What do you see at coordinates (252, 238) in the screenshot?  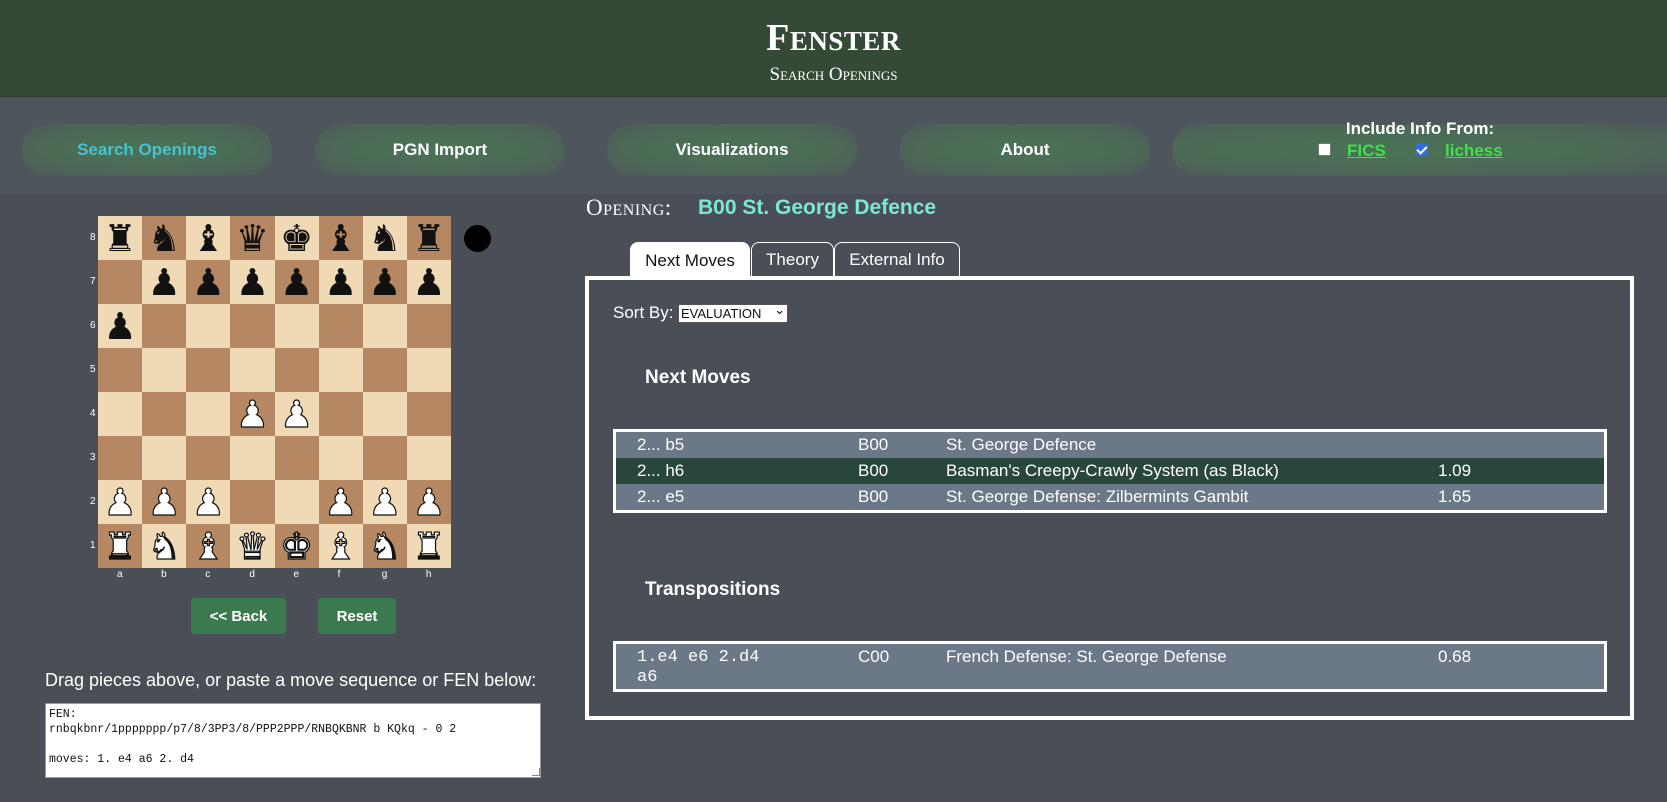 I see `square-d8: ♛` at bounding box center [252, 238].